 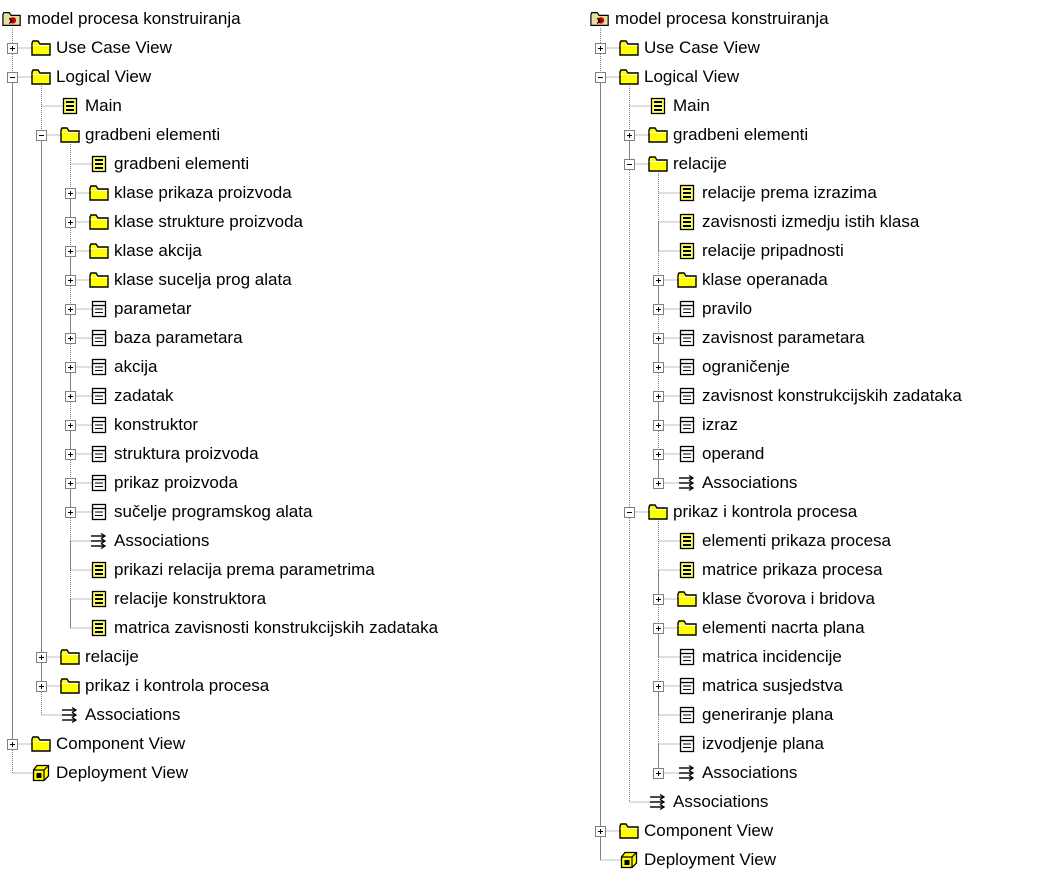 What do you see at coordinates (163, 482) in the screenshot?
I see `tree-item-prikaz-proizvoda: prikaz proizvoda` at bounding box center [163, 482].